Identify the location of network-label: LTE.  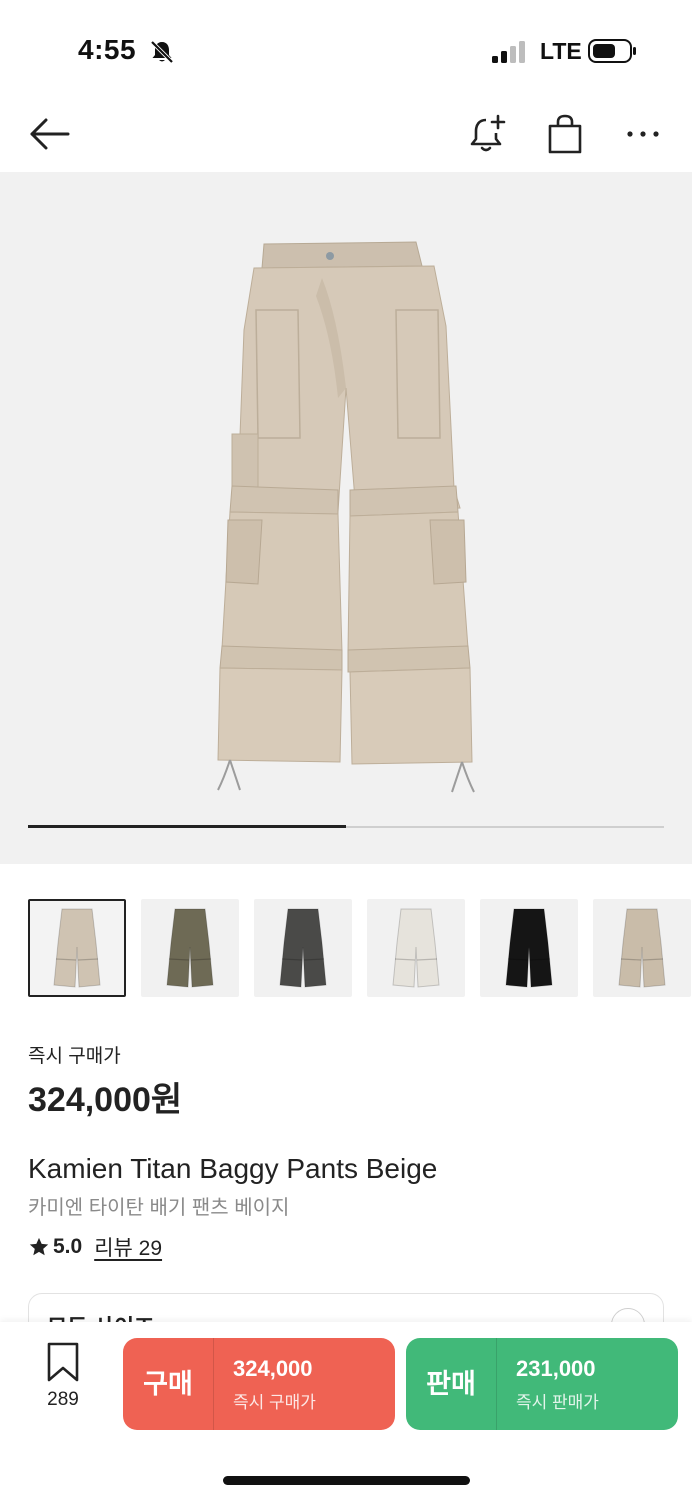
(561, 51).